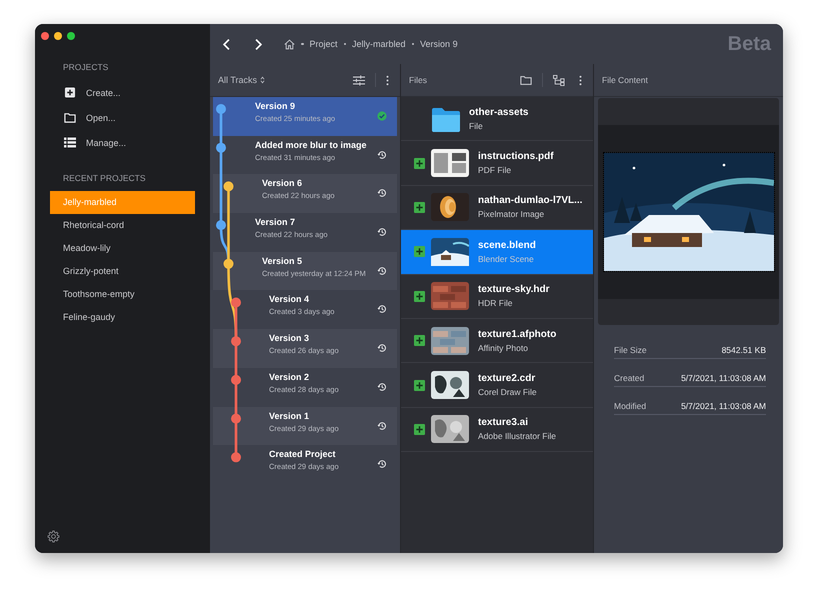 The width and height of the screenshot is (818, 600). I want to click on file-name: texture3.ai, so click(504, 423).